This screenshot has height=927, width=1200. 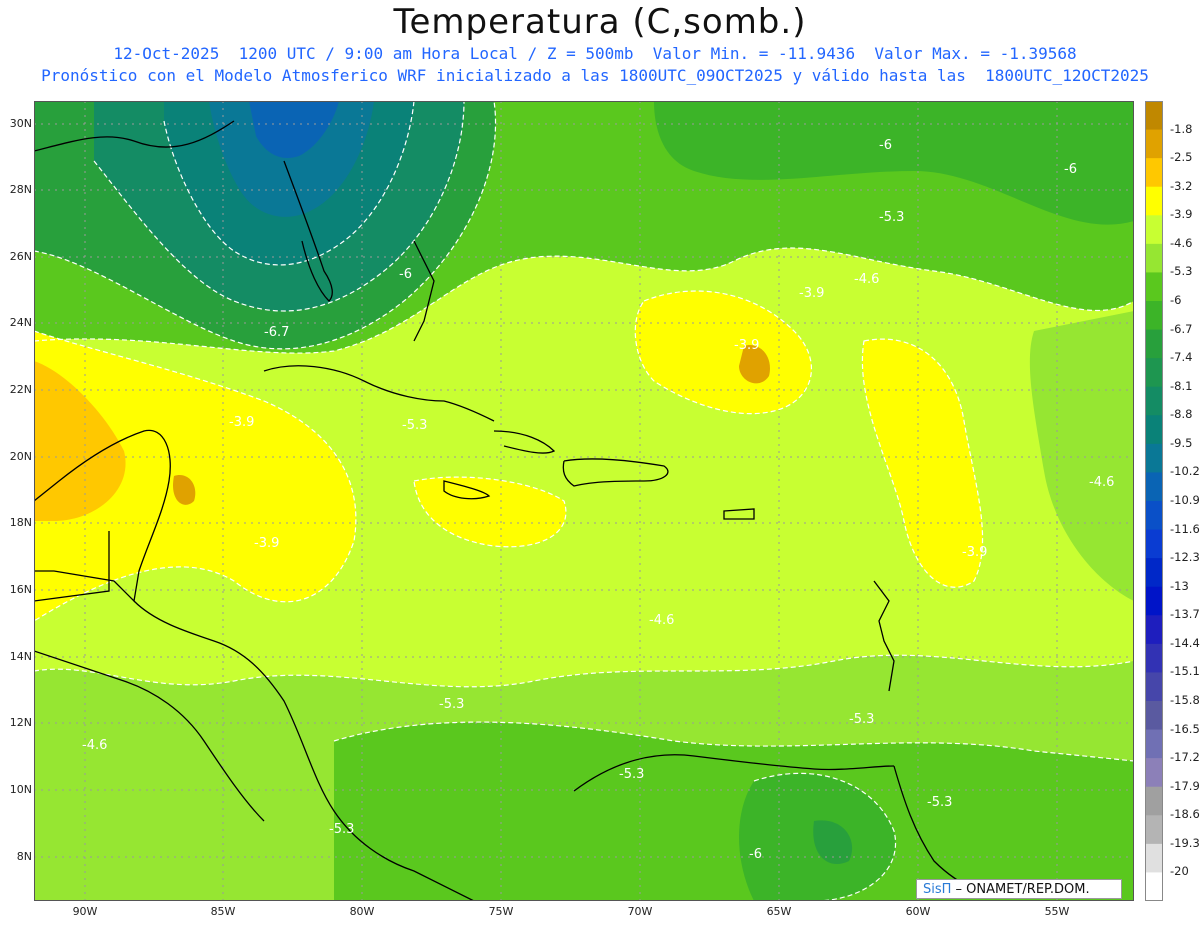 What do you see at coordinates (1185, 700) in the screenshot?
I see `colorbar-label: -15.8` at bounding box center [1185, 700].